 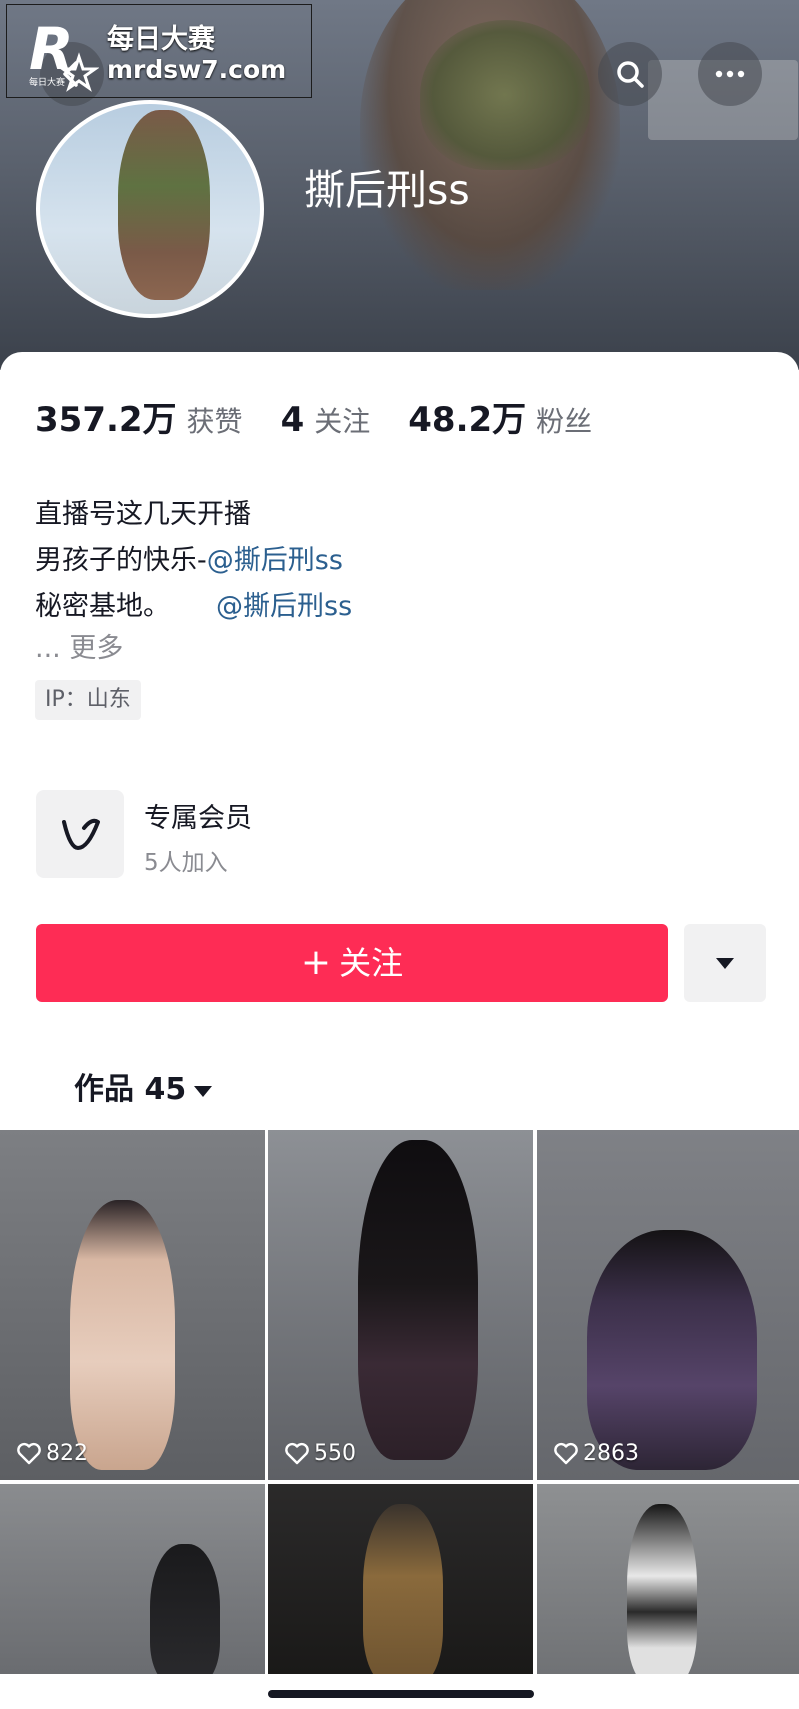 What do you see at coordinates (64, 54) in the screenshot?
I see `watermark-logo-icon: R 每日大赛` at bounding box center [64, 54].